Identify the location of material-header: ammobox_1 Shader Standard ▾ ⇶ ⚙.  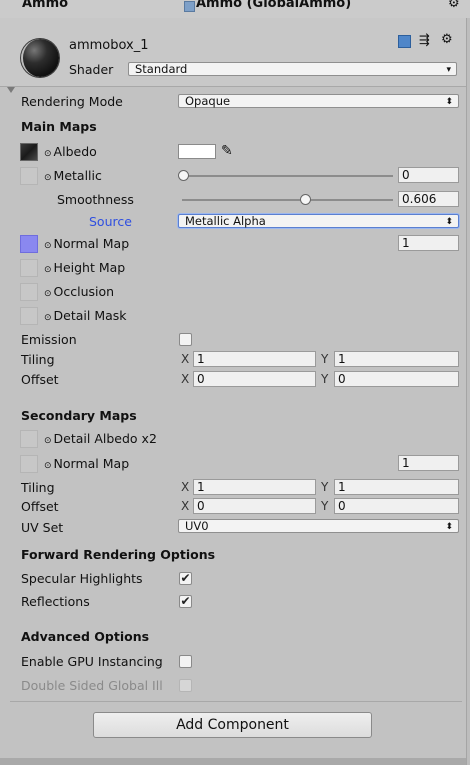
(233, 55).